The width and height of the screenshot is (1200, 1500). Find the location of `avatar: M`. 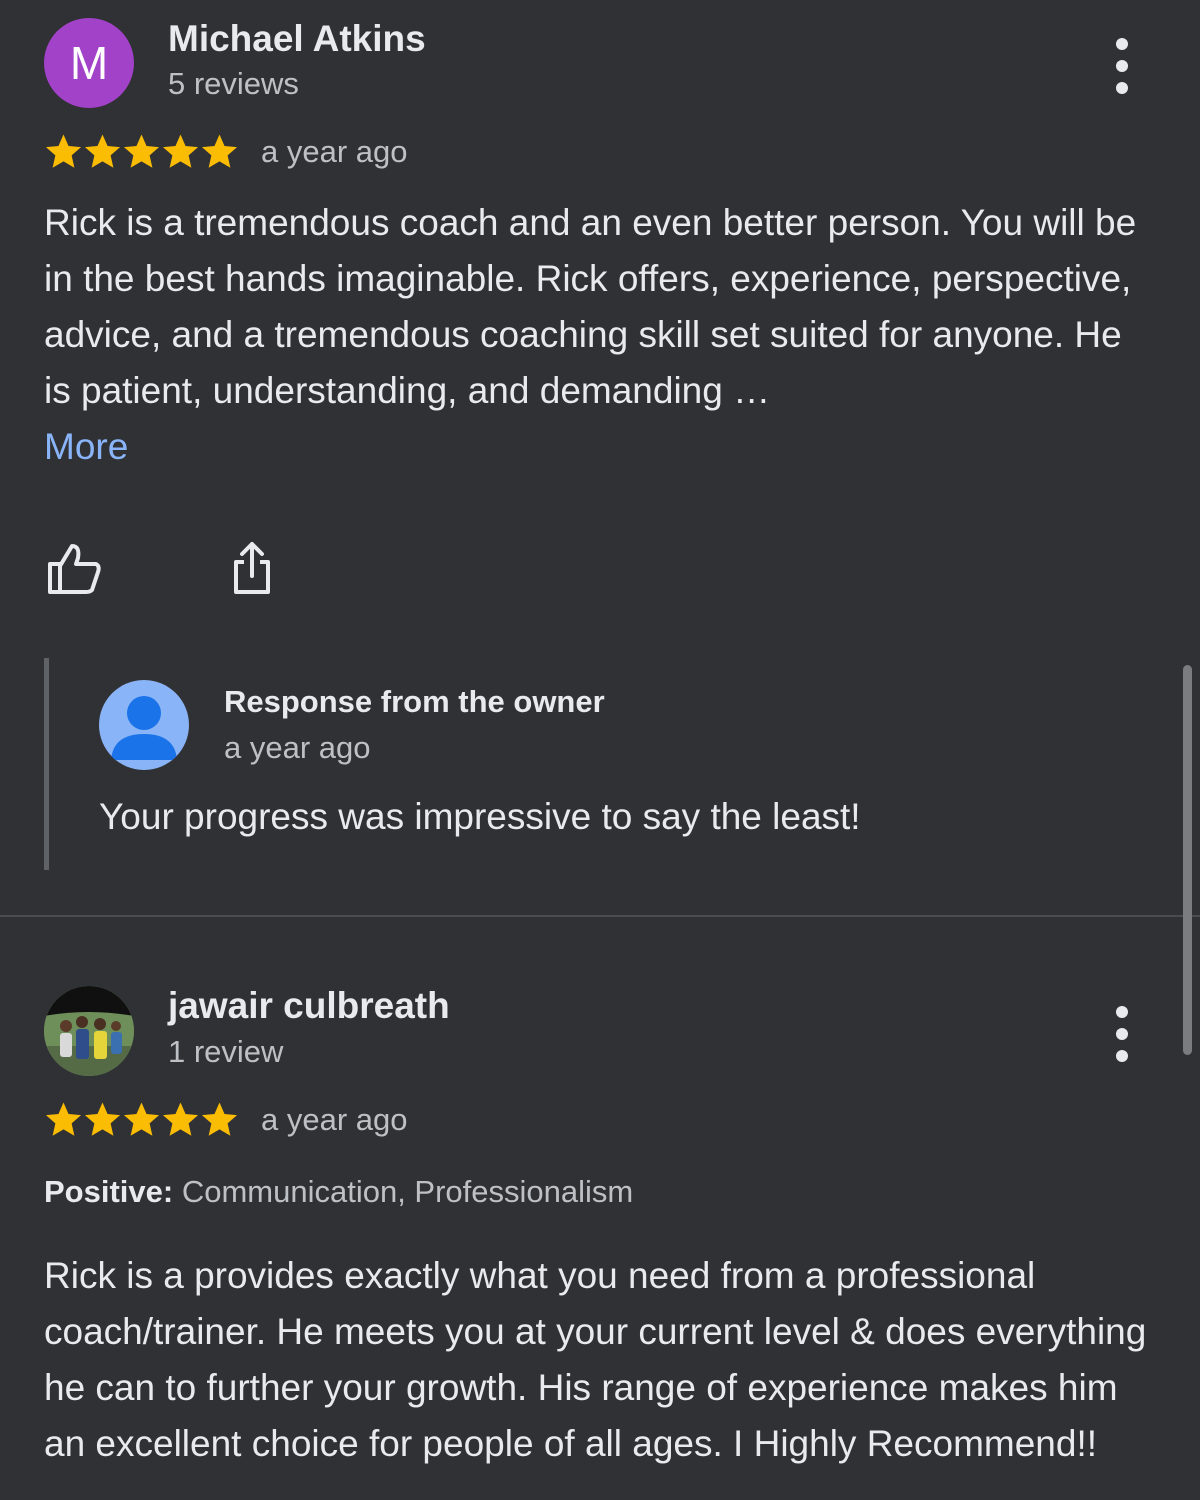

avatar: M is located at coordinates (89, 63).